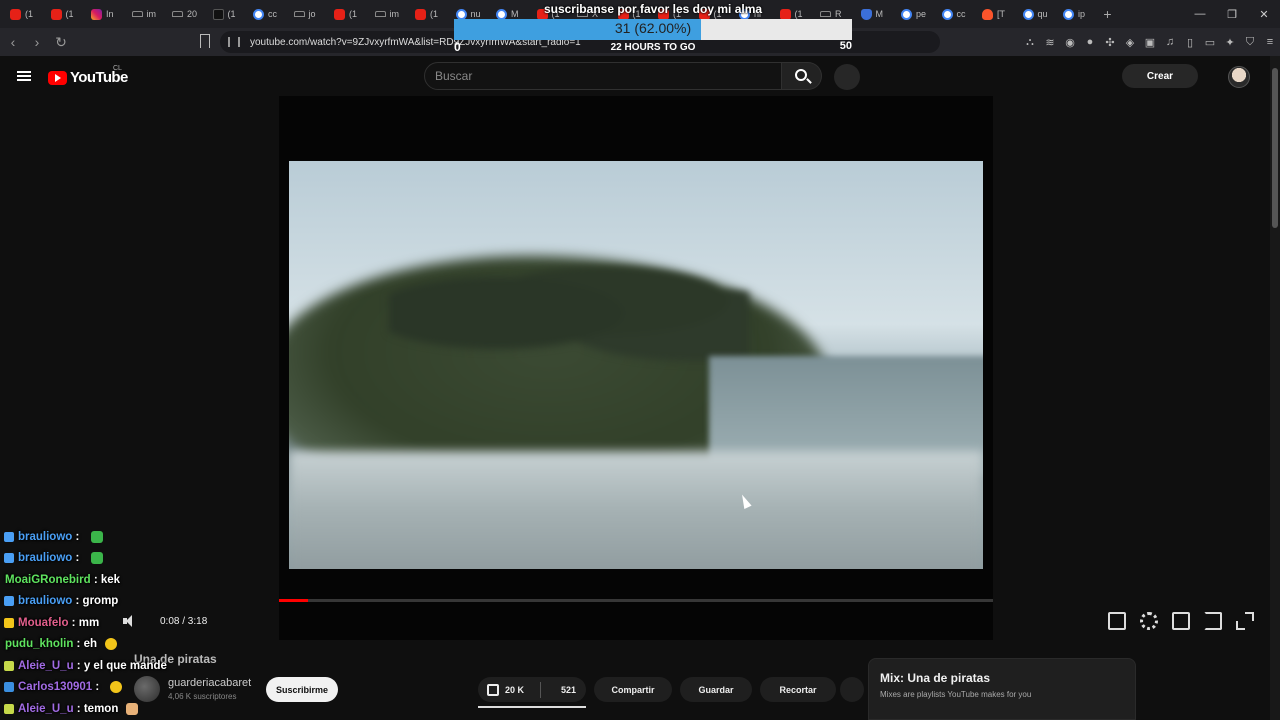 This screenshot has width=1280, height=720. I want to click on miniplayer-icon, so click(1181, 621).